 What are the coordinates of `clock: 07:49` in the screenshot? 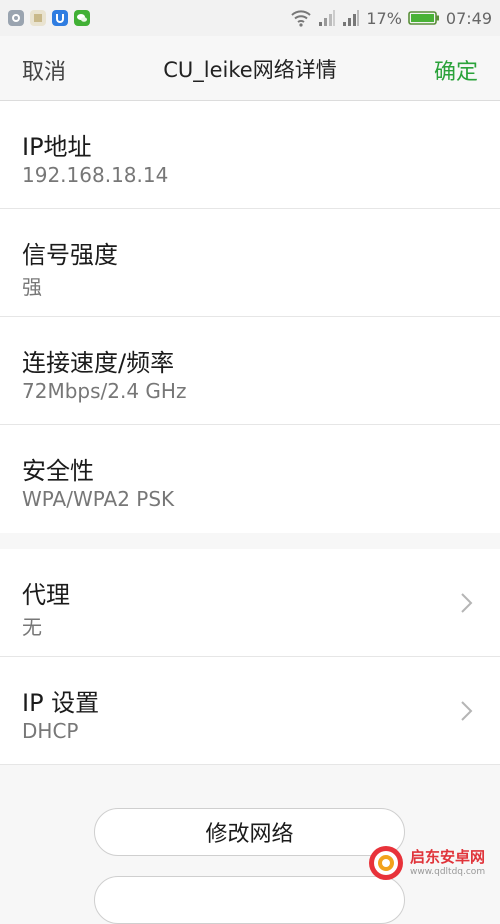 It's located at (468, 18).